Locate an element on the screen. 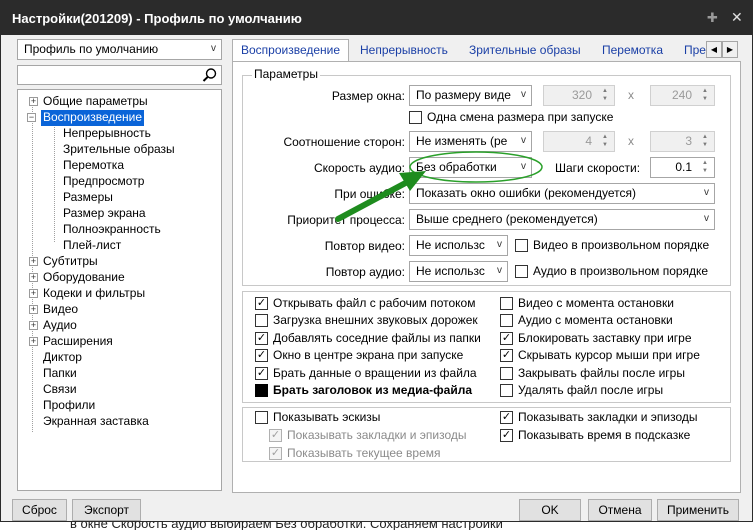 The width and height of the screenshot is (753, 530). show-bookmarks-checkbox: ✓ Показывать закладки и эпизоды is located at coordinates (599, 418).